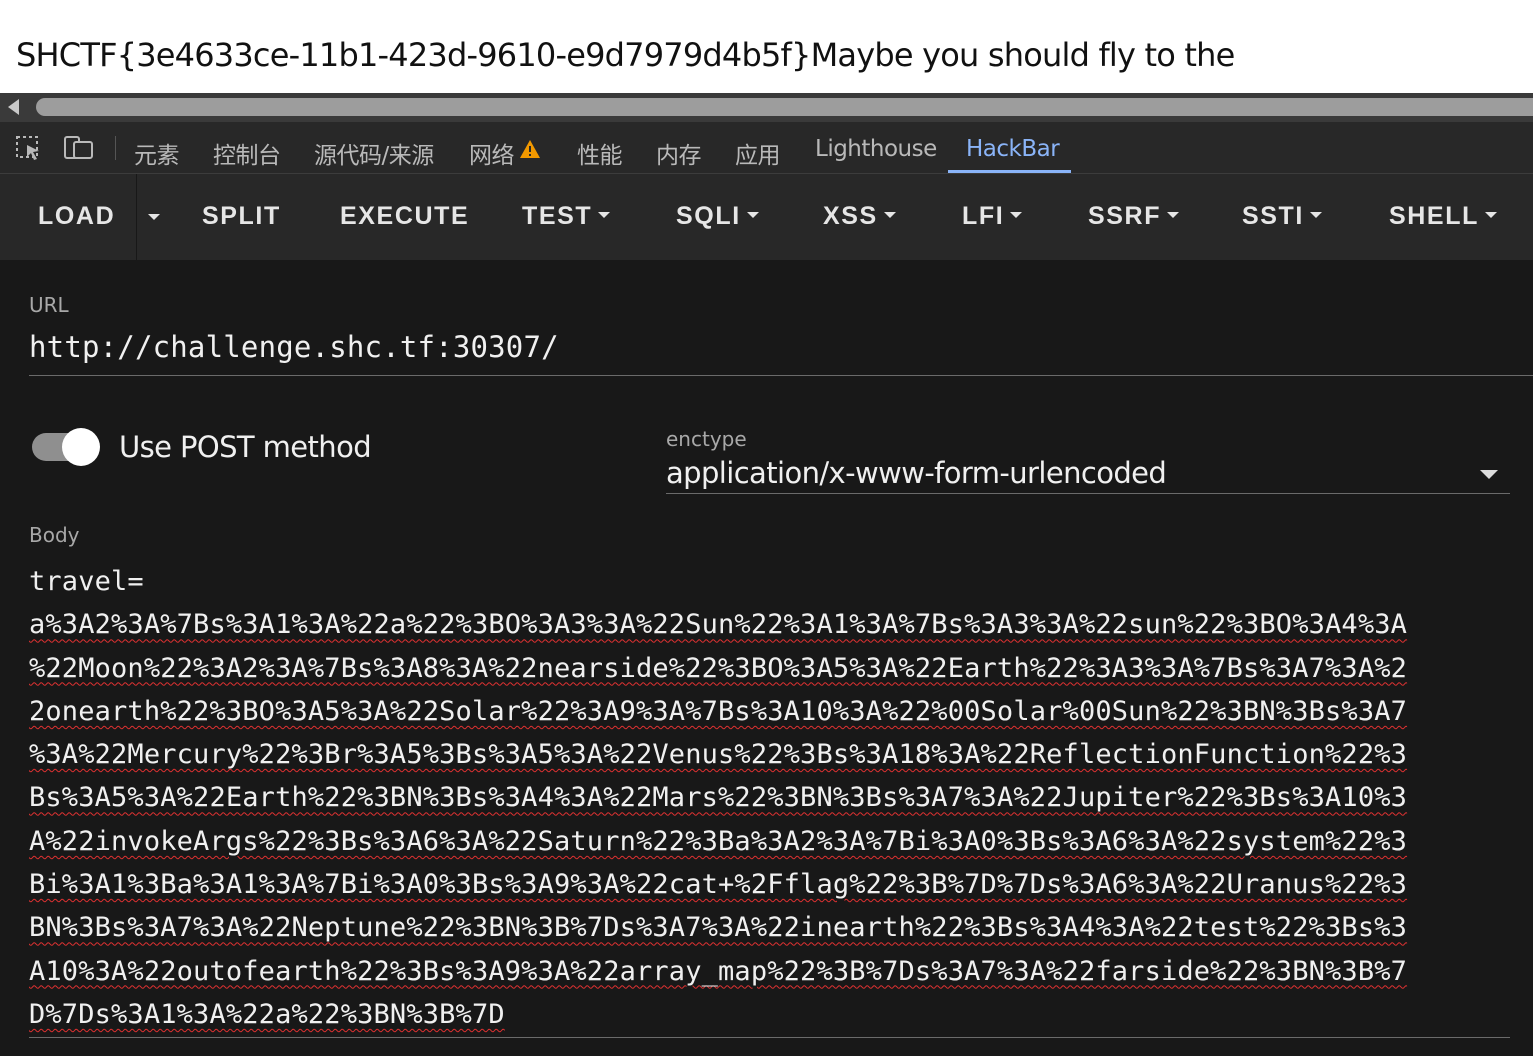  I want to click on ssti-menu-button: SSTI, so click(1282, 216).